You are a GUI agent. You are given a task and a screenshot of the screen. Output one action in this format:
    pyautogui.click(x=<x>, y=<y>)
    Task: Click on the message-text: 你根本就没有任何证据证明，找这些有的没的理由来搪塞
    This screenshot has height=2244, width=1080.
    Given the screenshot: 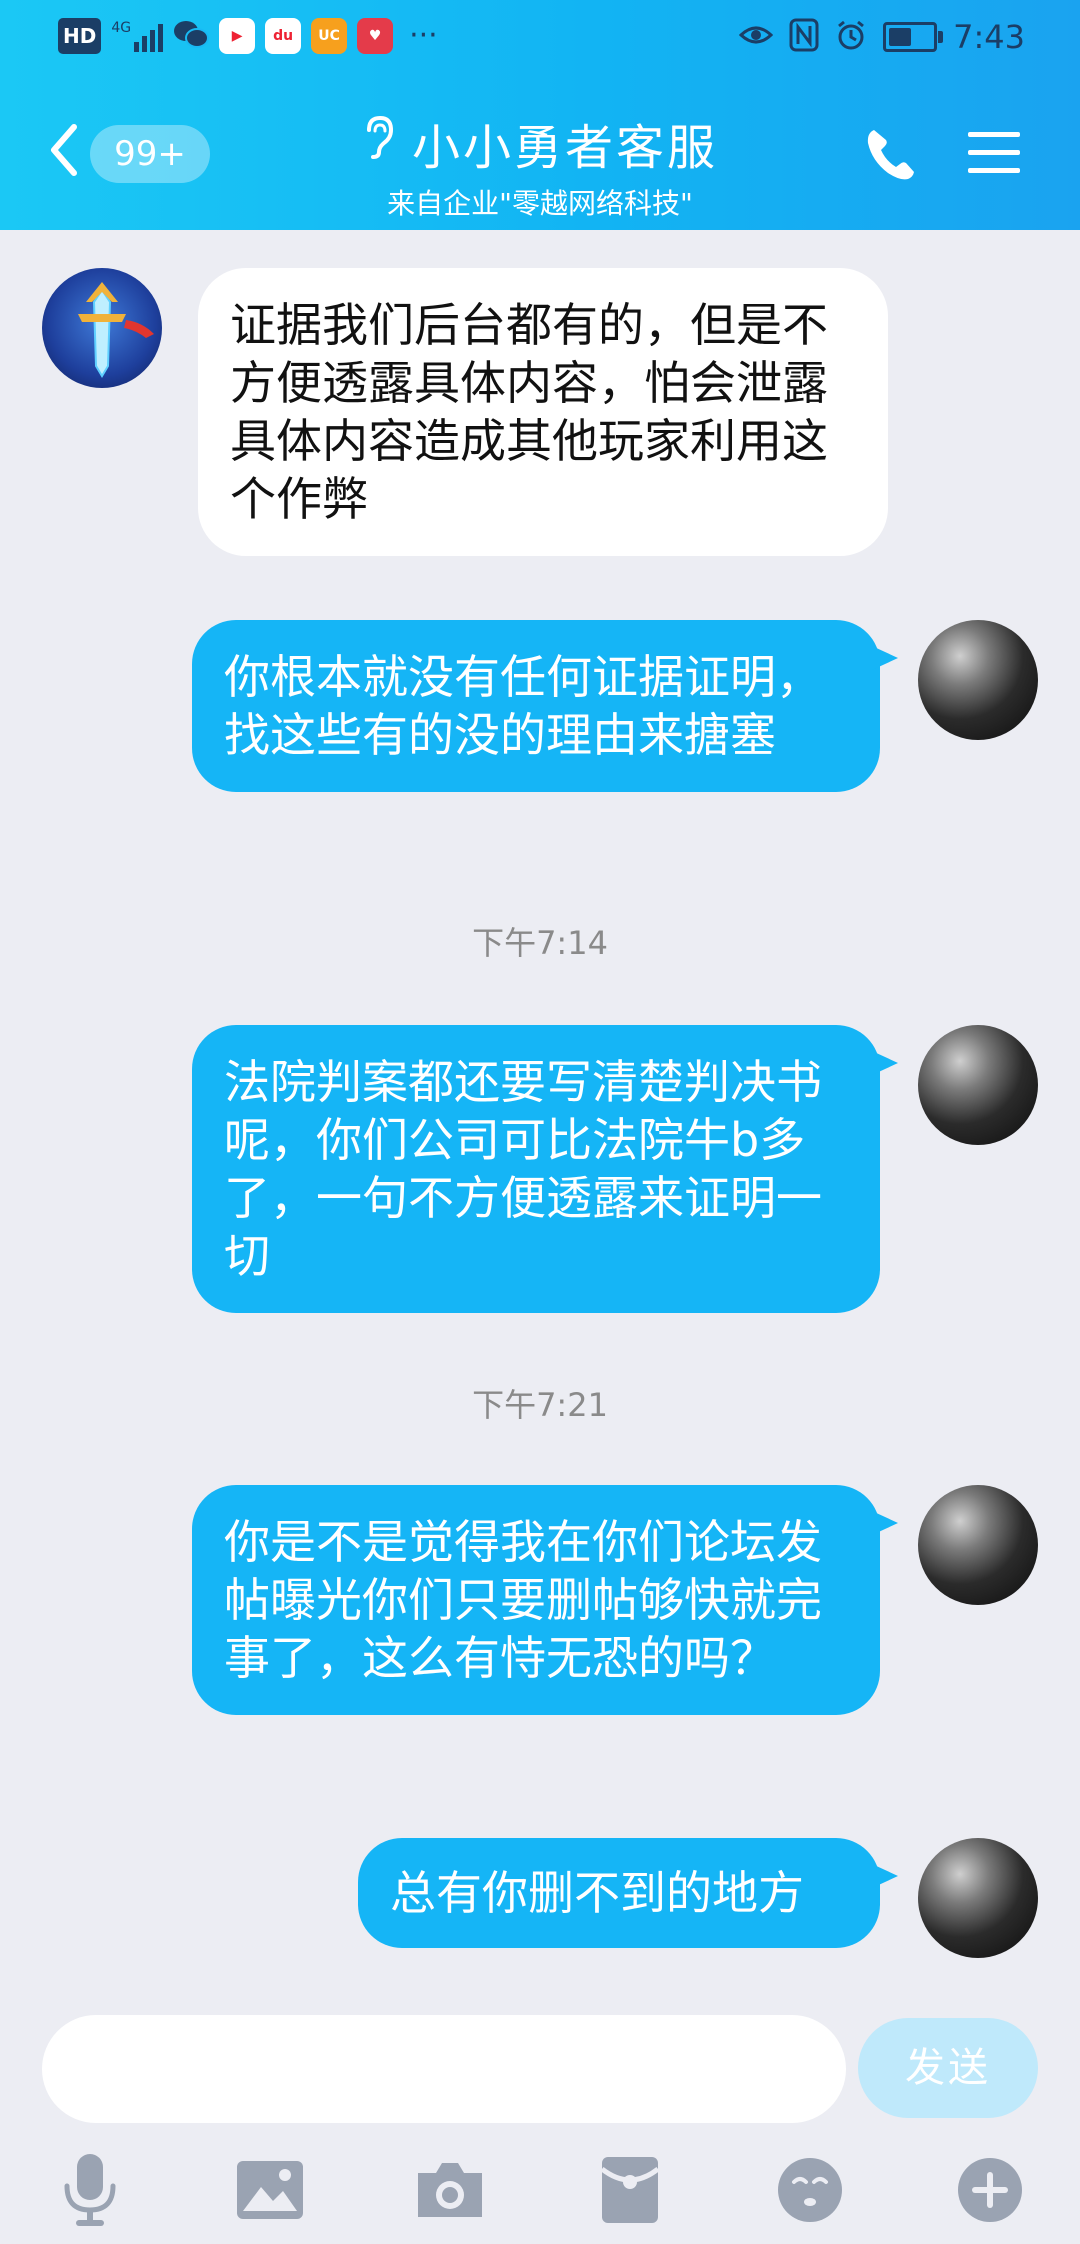 What is the action you would take?
    pyautogui.click(x=523, y=706)
    